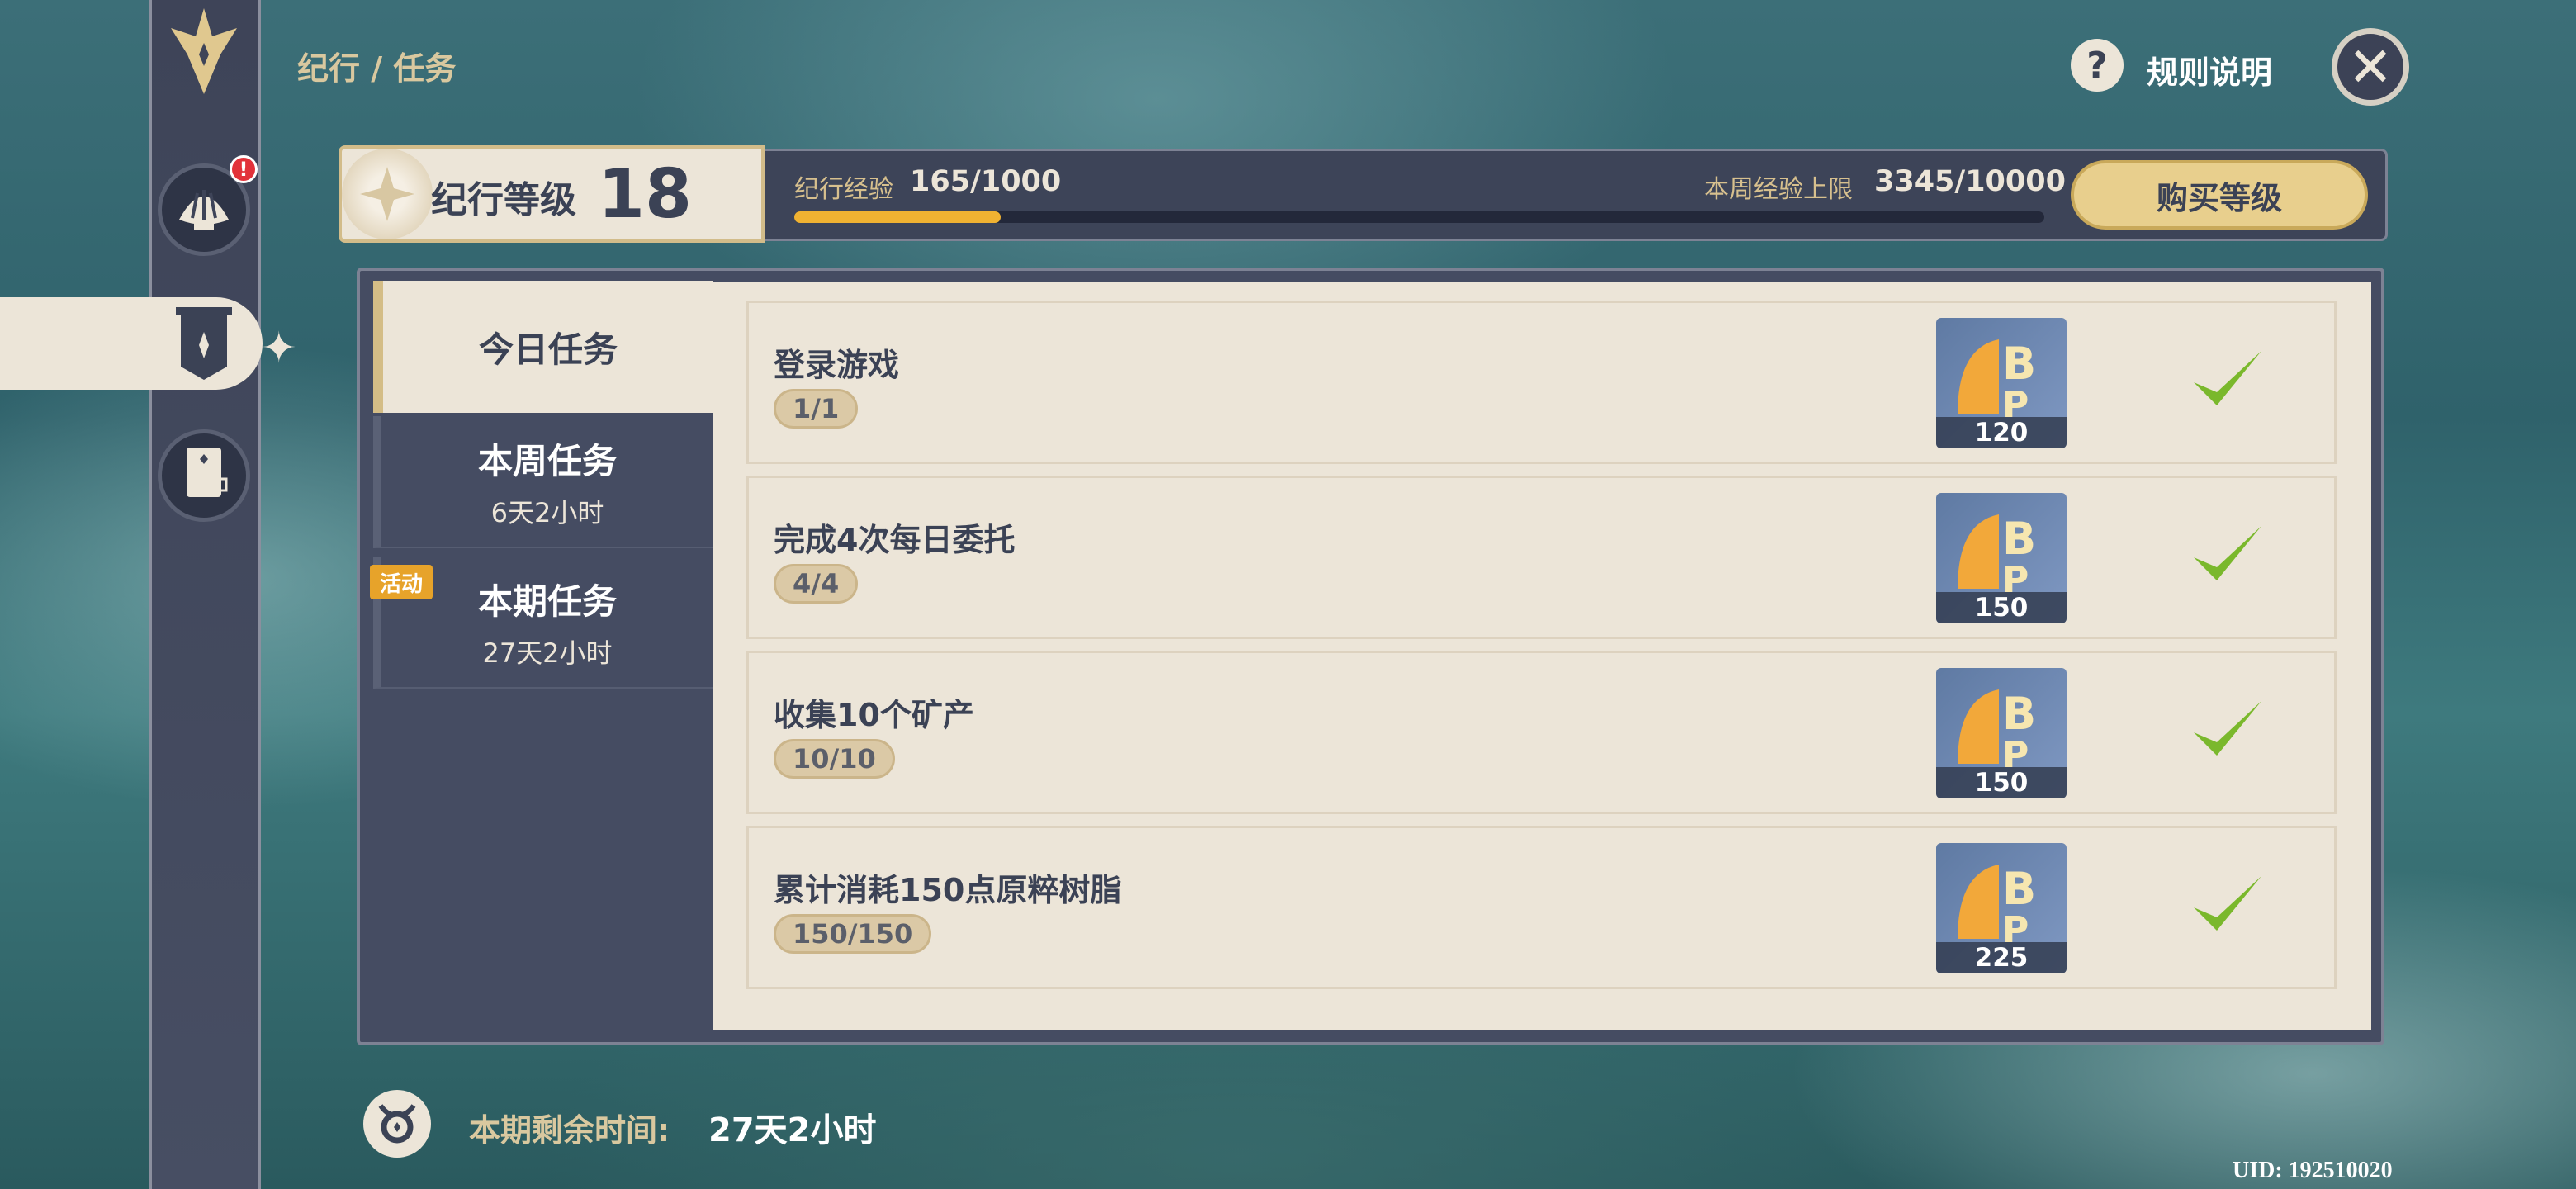 This screenshot has width=2576, height=1189. What do you see at coordinates (1541, 907) in the screenshot?
I see `task-row: 累计消耗150点原粹树脂 150/150 B P 225` at bounding box center [1541, 907].